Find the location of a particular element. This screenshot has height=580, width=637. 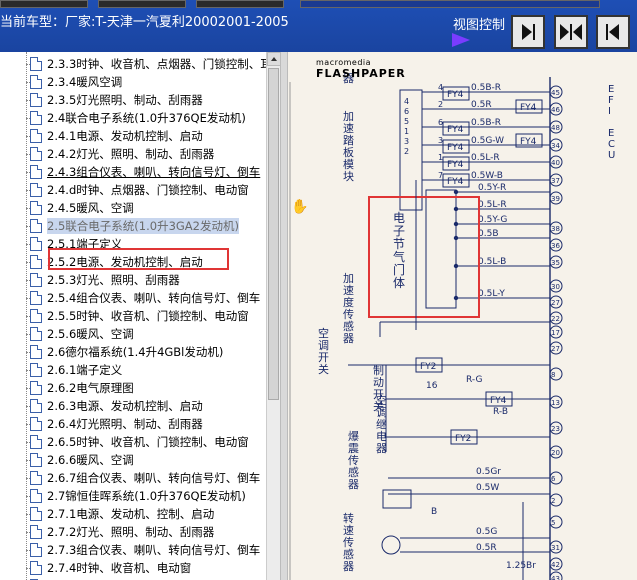

line-number: 2 is located at coordinates (440, 104).